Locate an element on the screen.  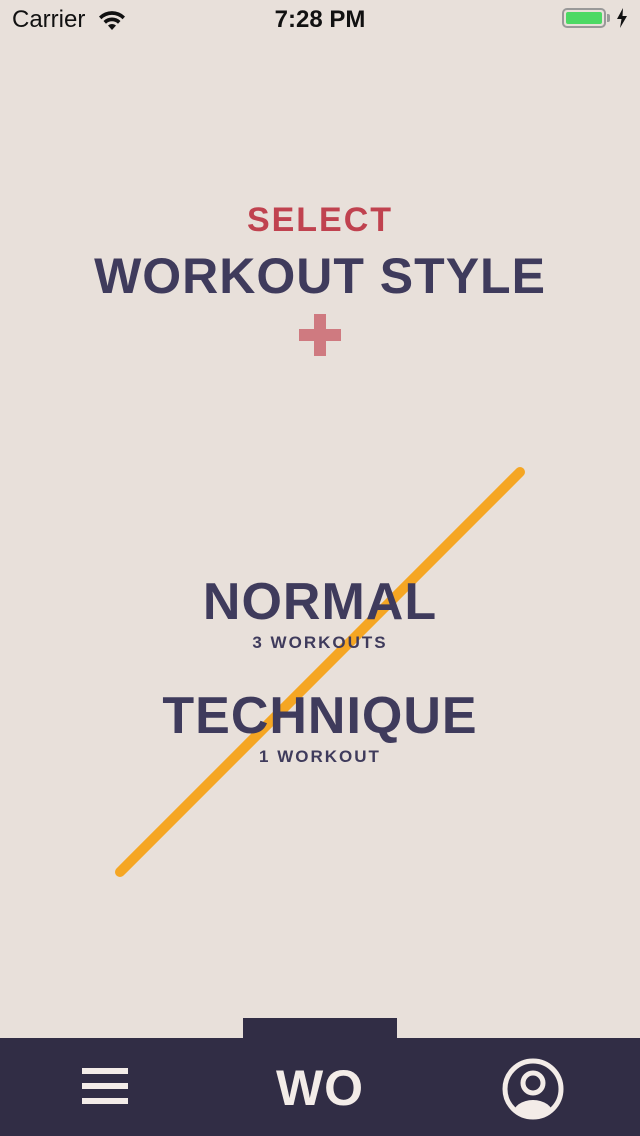
style-workout-count: 1 WORKOUT is located at coordinates (320, 756).